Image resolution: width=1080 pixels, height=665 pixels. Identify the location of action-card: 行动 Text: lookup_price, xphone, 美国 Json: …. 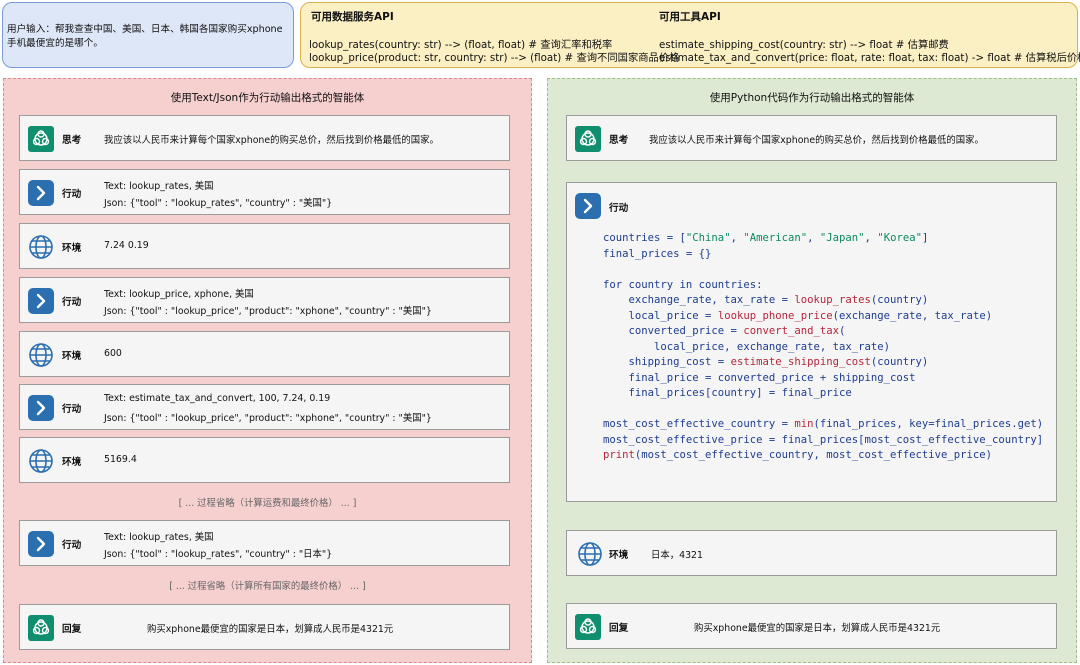
(264, 300).